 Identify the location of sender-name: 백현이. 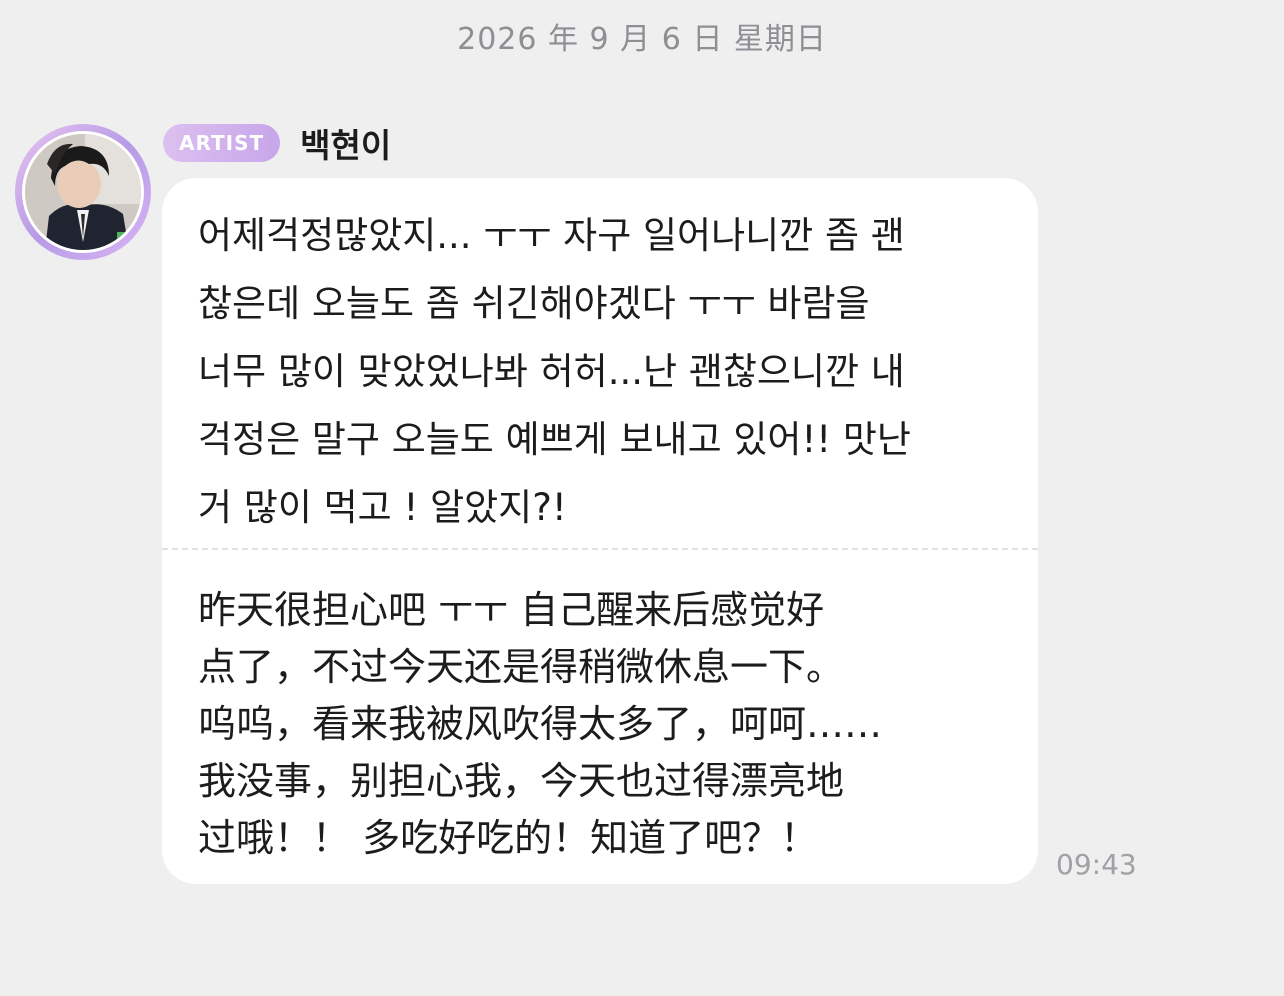
(345, 143).